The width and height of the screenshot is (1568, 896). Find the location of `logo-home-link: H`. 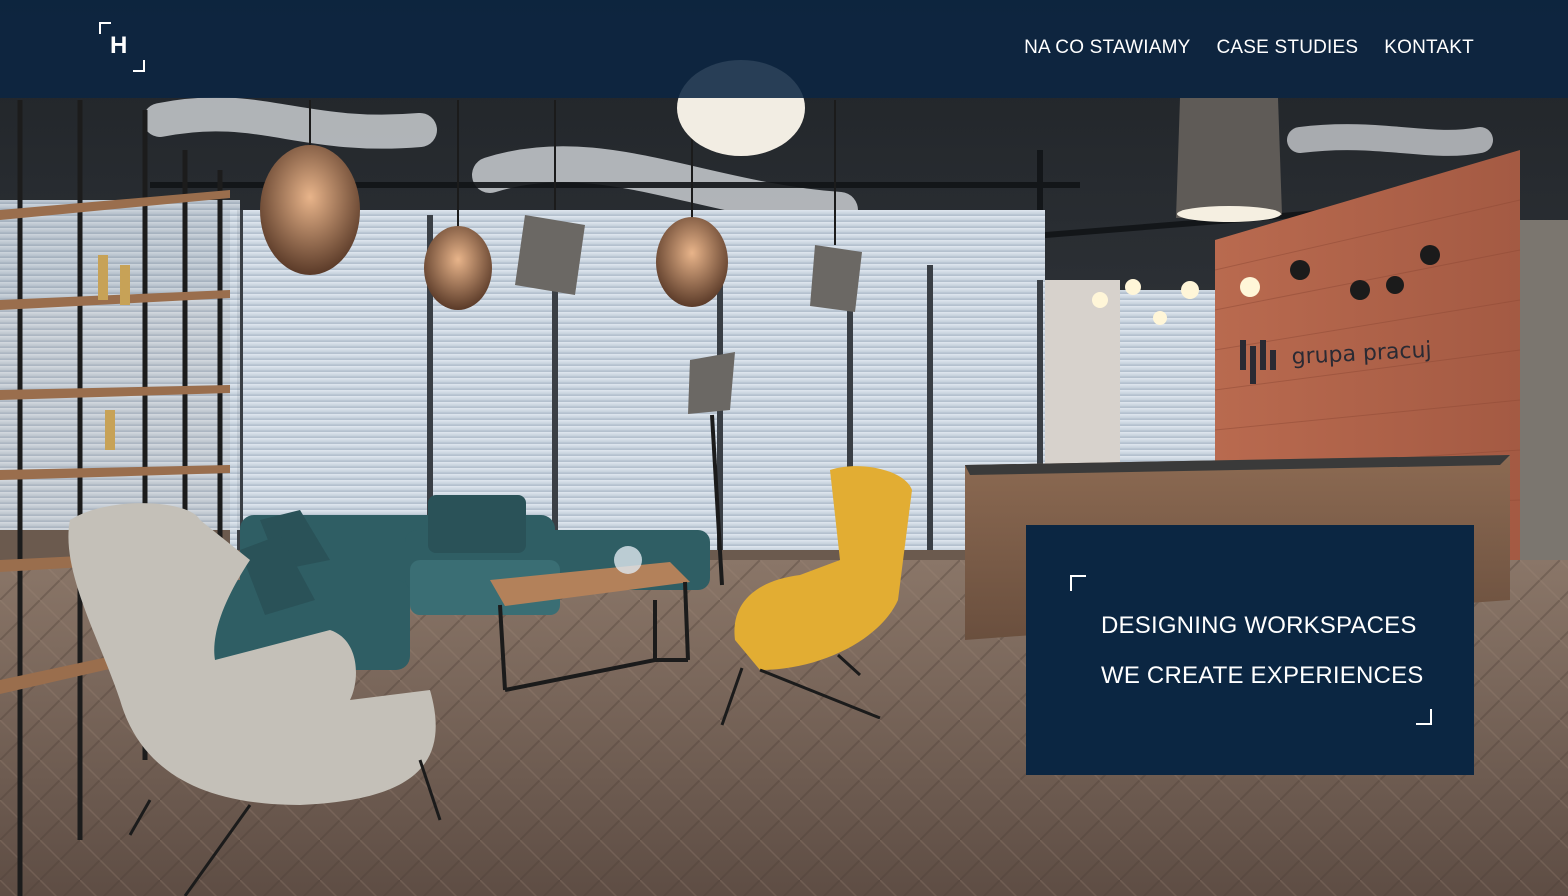

logo-home-link: H is located at coordinates (122, 47).